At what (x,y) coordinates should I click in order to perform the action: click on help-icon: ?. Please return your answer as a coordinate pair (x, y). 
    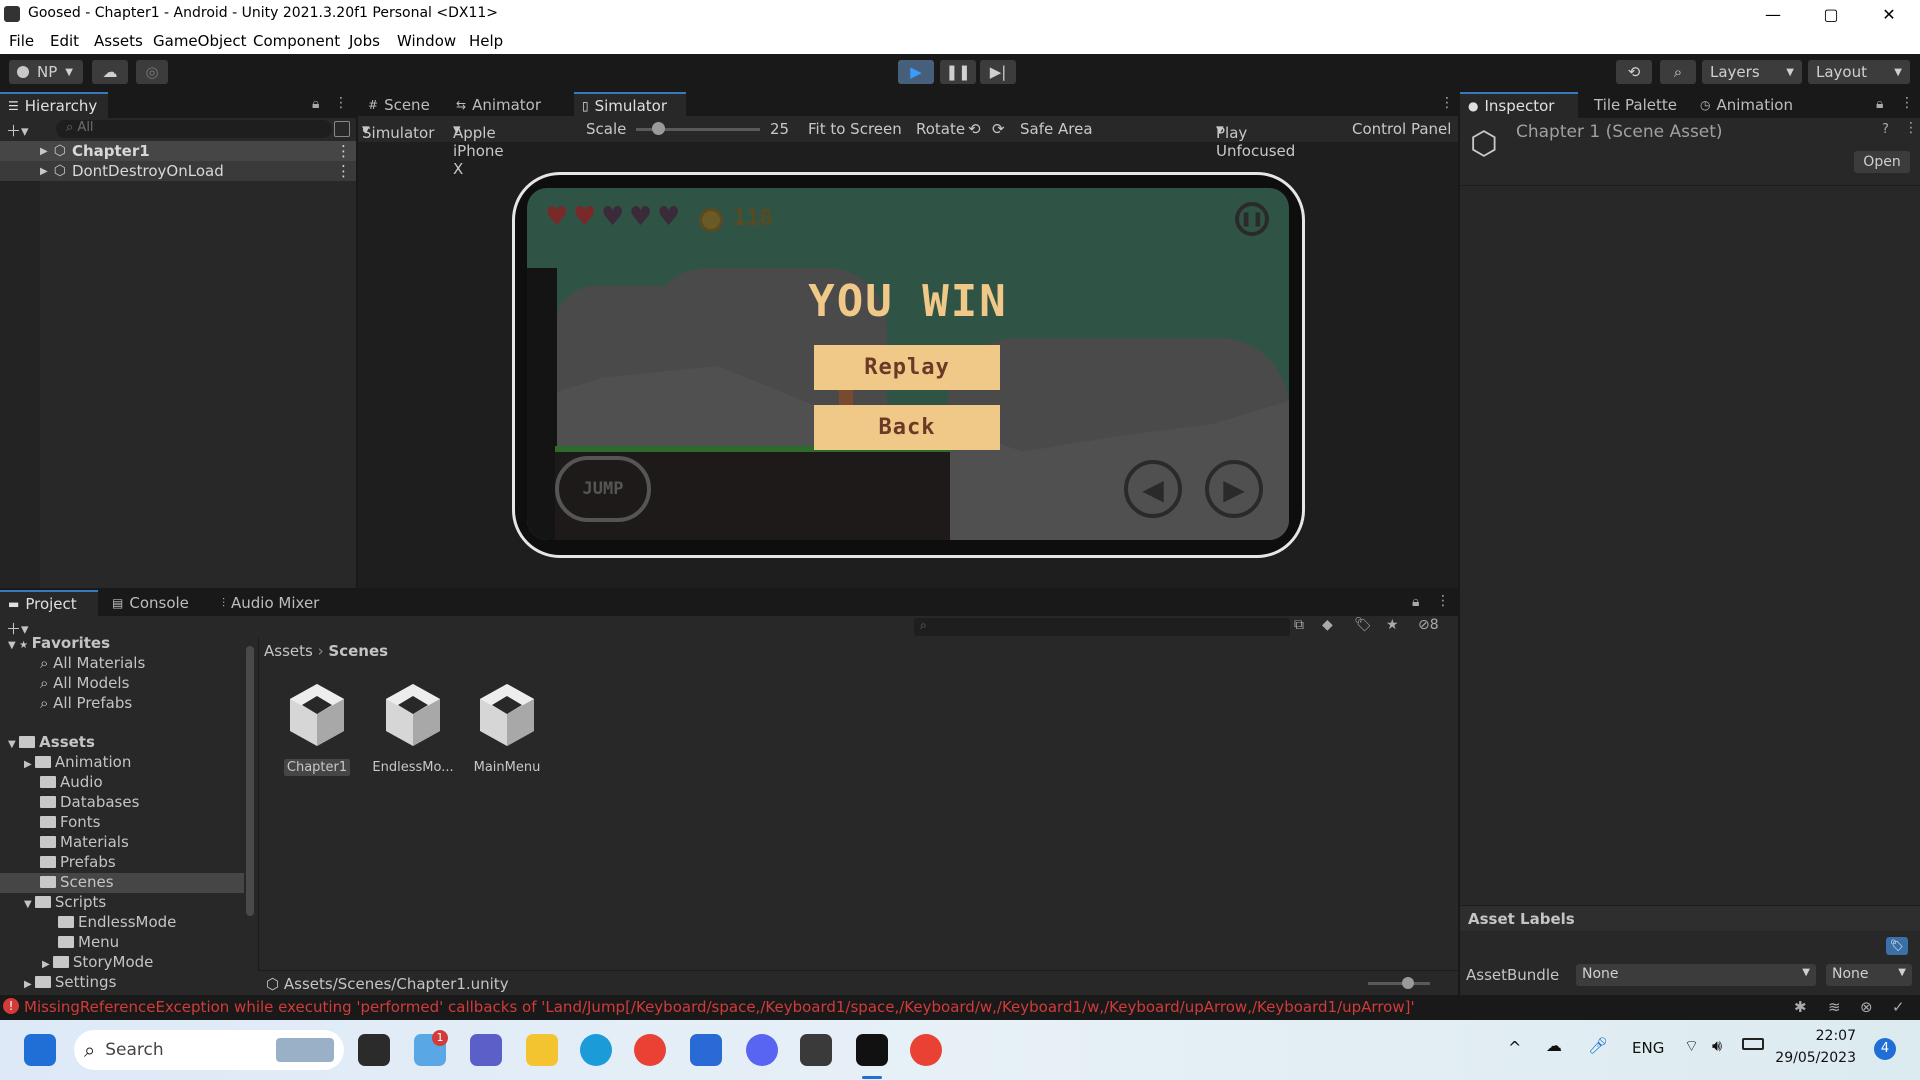
    Looking at the image, I should click on (1885, 129).